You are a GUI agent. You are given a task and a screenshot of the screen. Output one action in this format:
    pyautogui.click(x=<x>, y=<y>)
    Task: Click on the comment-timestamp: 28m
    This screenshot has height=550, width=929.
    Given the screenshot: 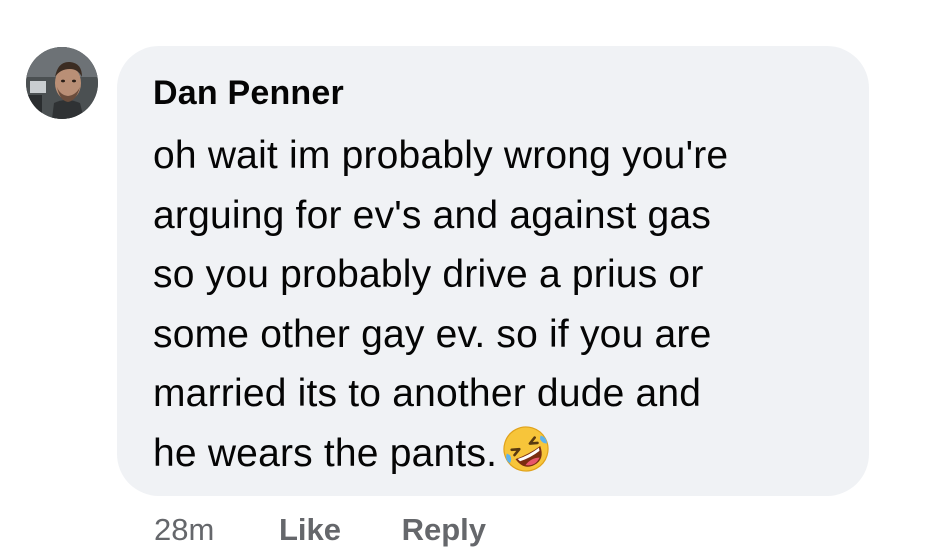 What is the action you would take?
    pyautogui.click(x=184, y=530)
    